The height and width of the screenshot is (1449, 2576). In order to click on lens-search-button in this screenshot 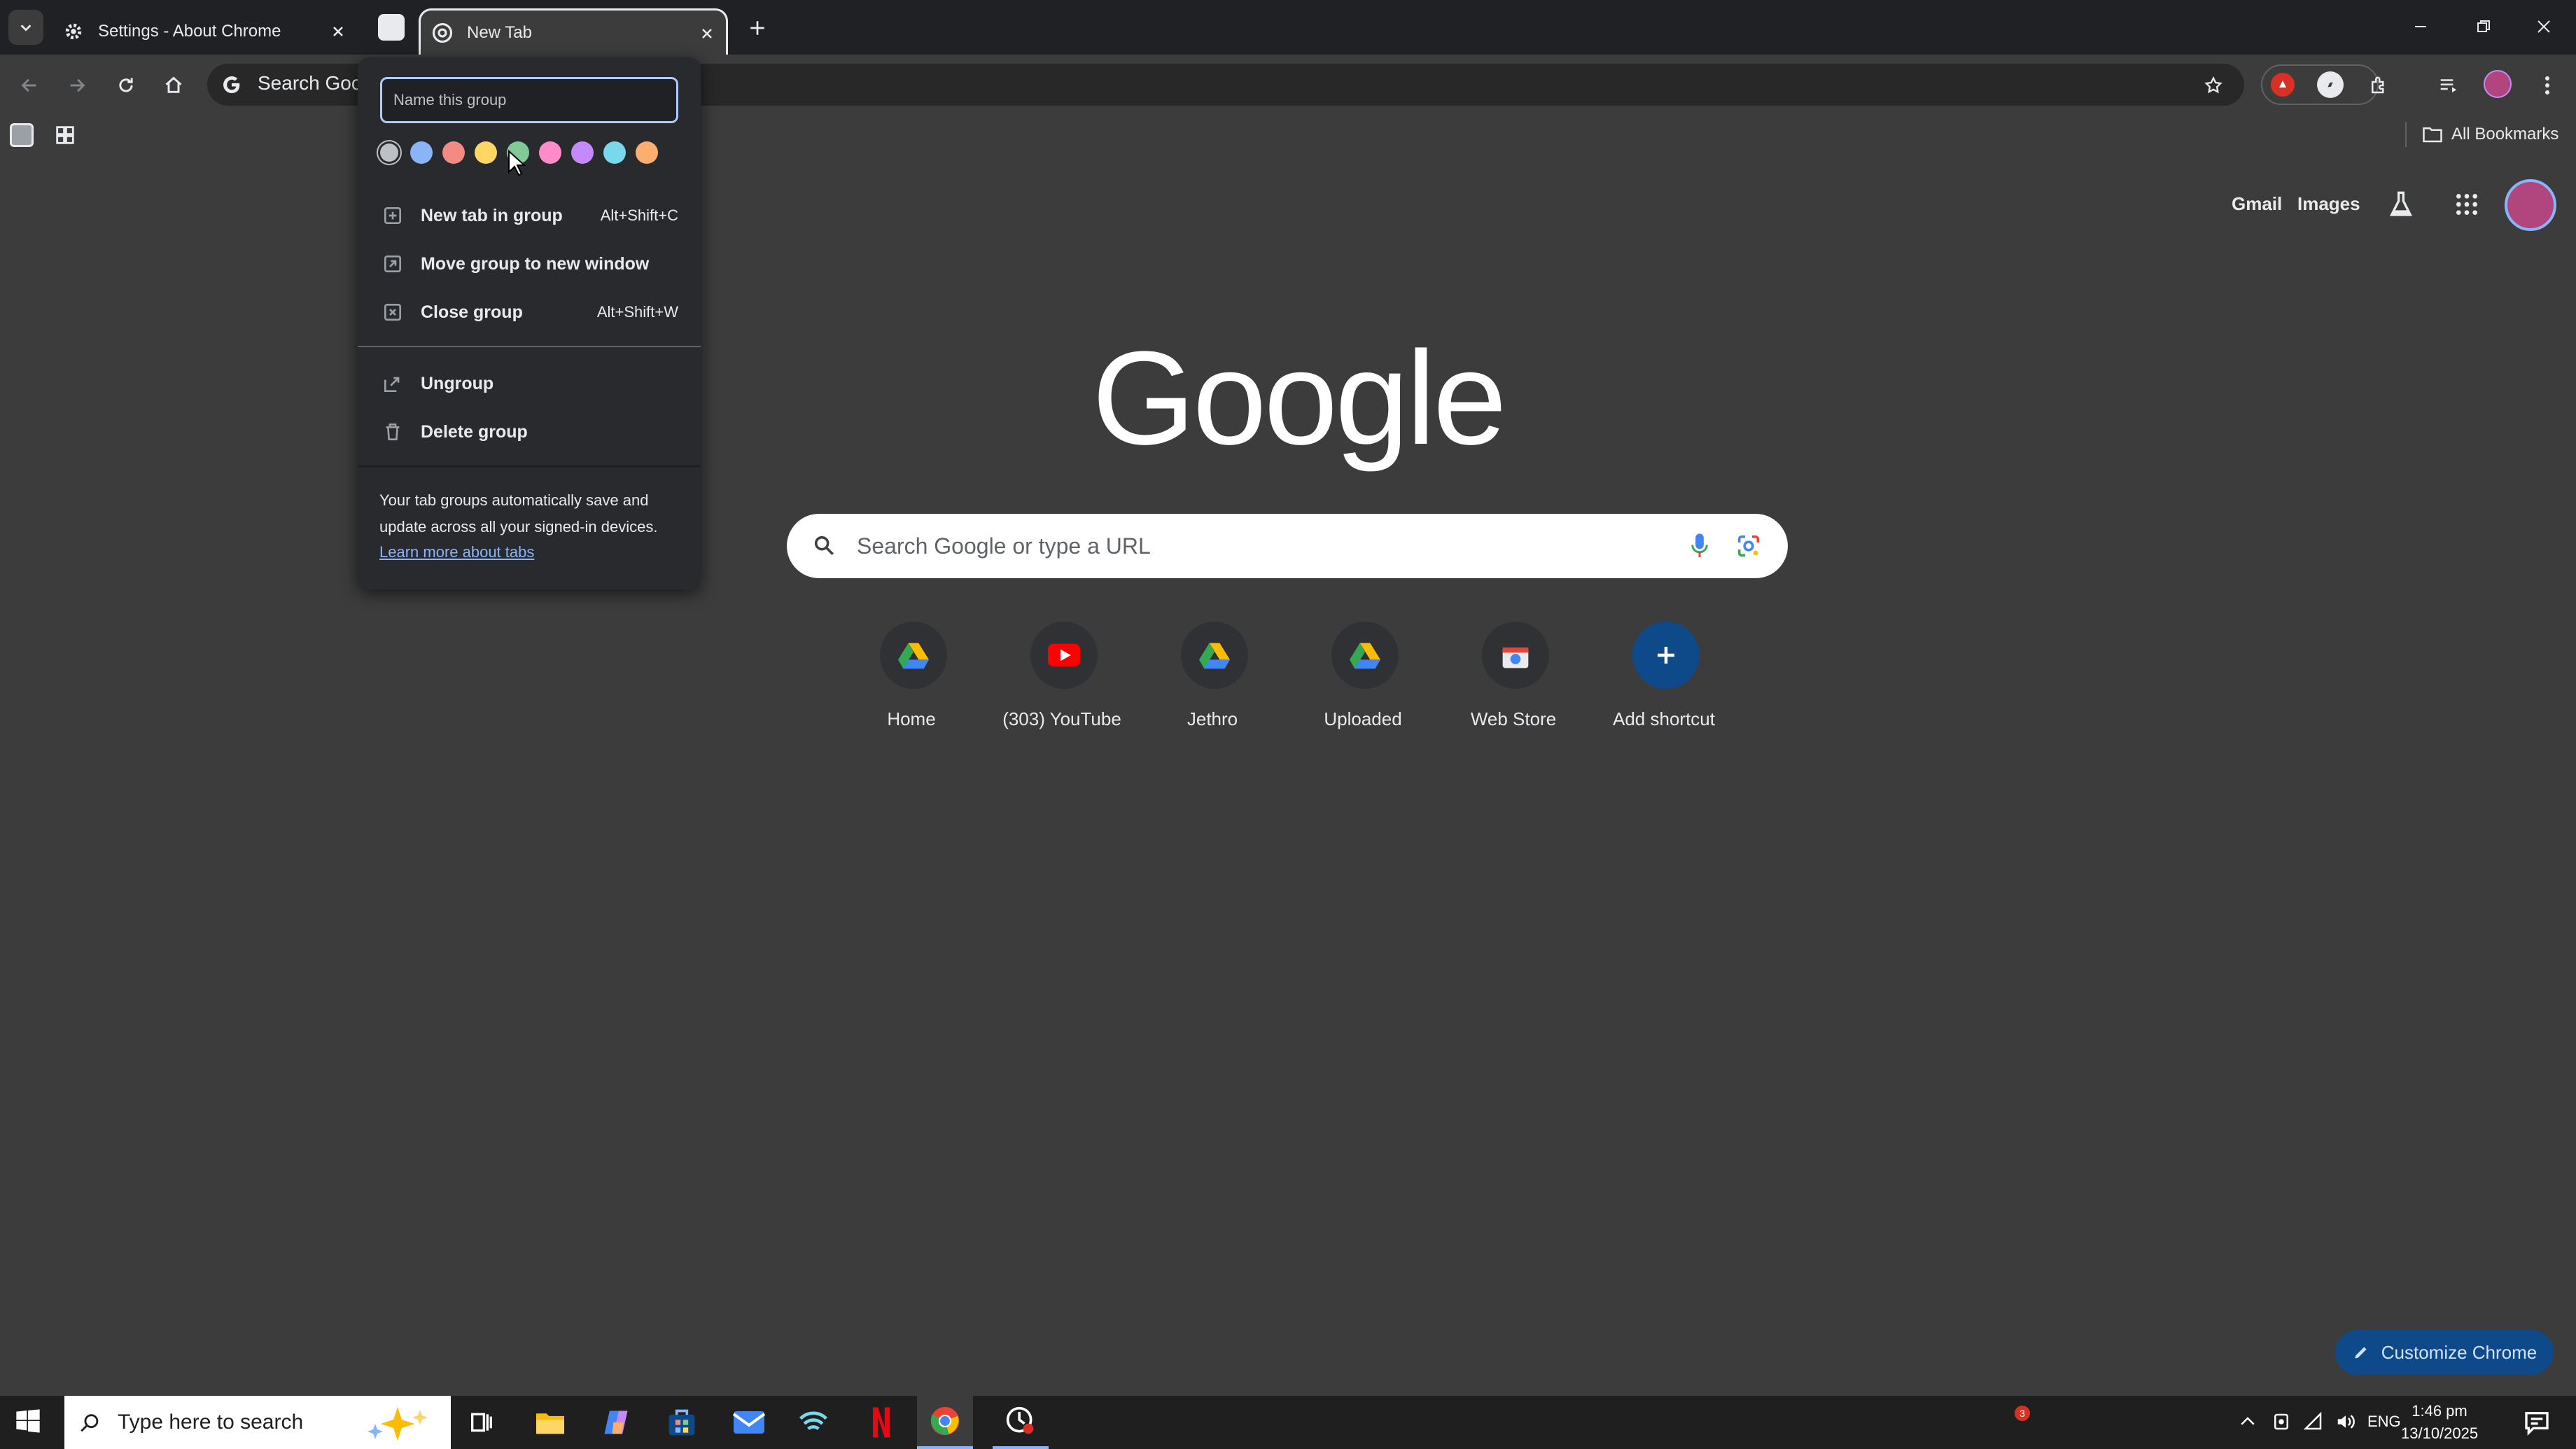, I will do `click(1749, 546)`.